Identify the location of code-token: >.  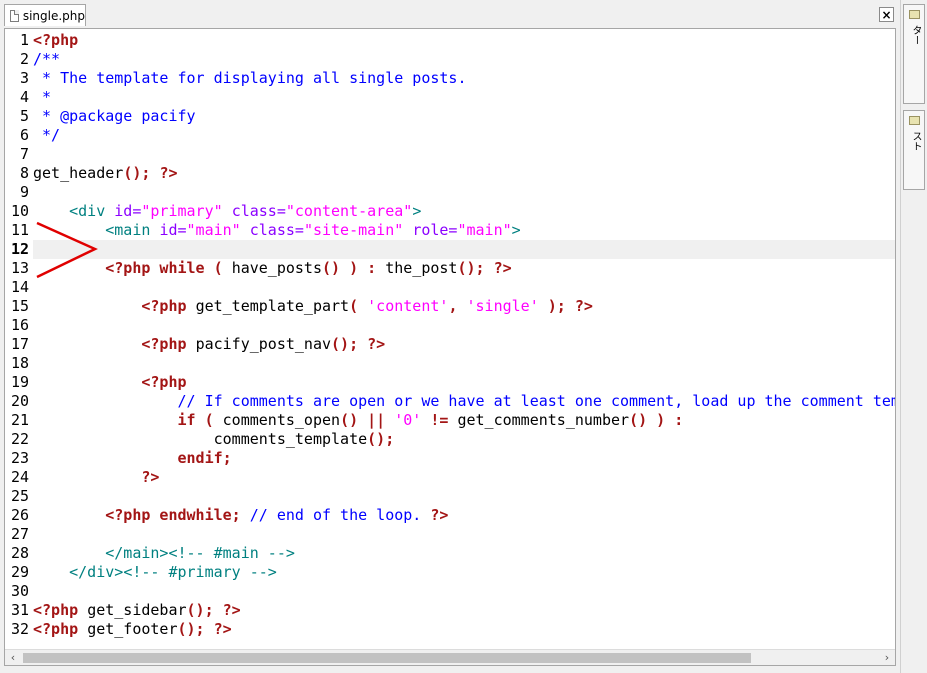
(516, 230).